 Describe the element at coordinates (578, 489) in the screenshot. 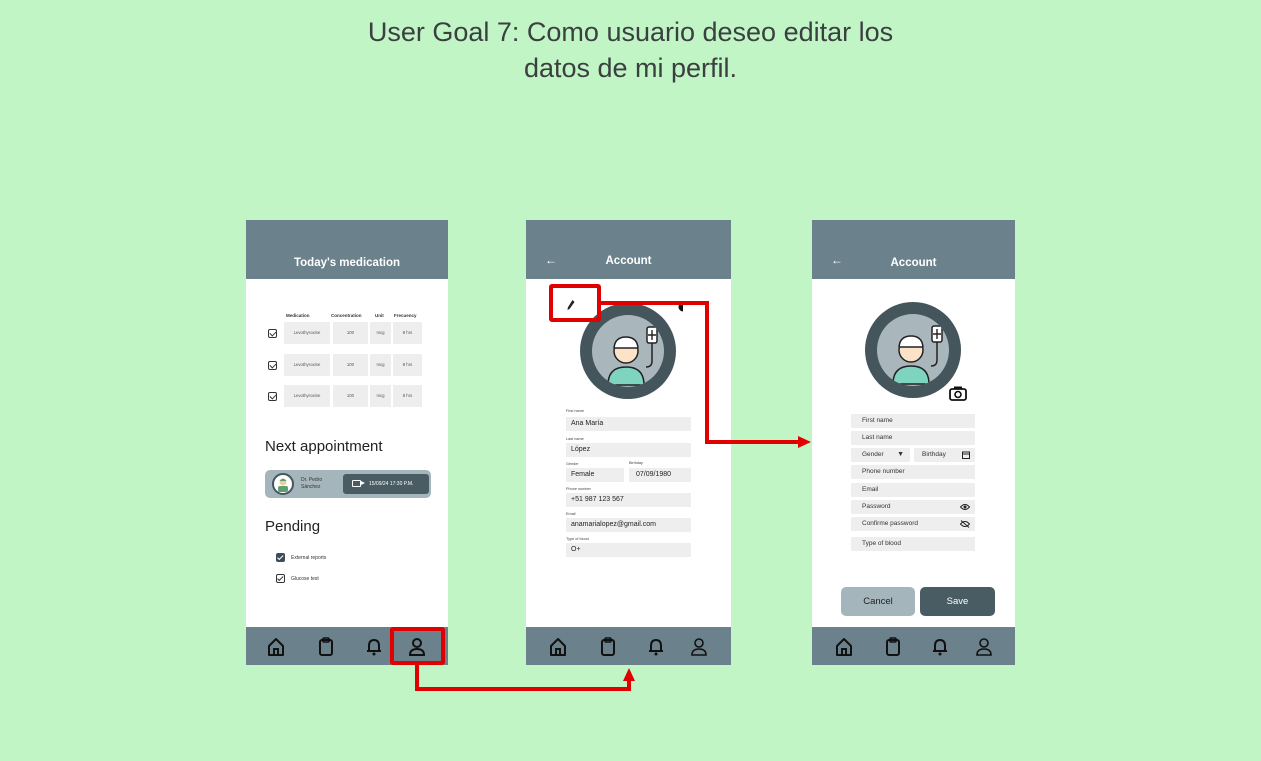

I see `phone-label: Phone number` at that location.